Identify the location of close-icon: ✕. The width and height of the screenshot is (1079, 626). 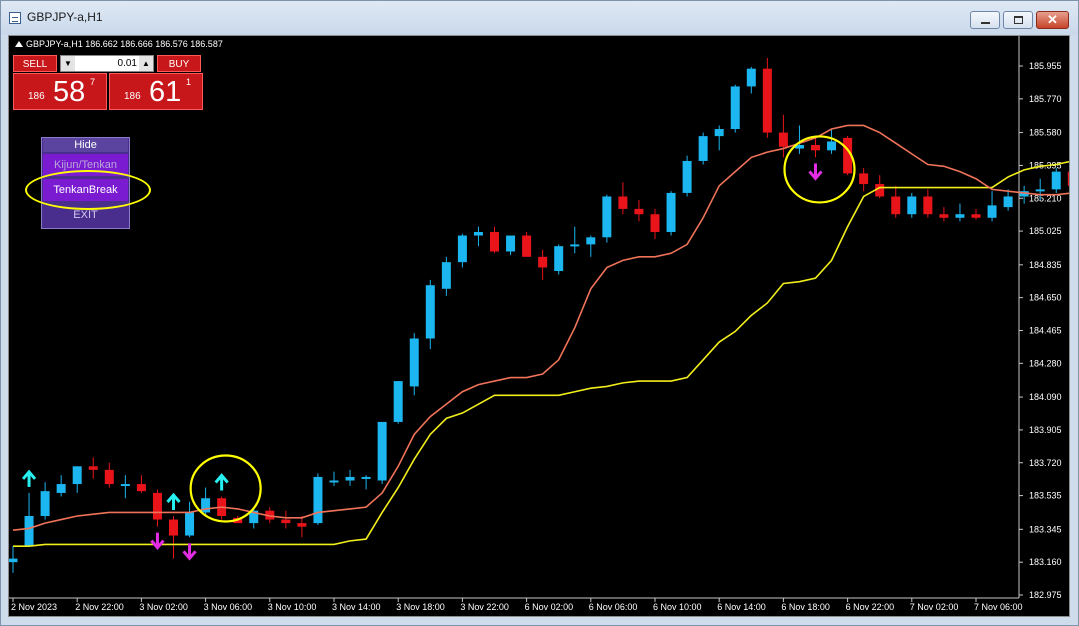
(1052, 19).